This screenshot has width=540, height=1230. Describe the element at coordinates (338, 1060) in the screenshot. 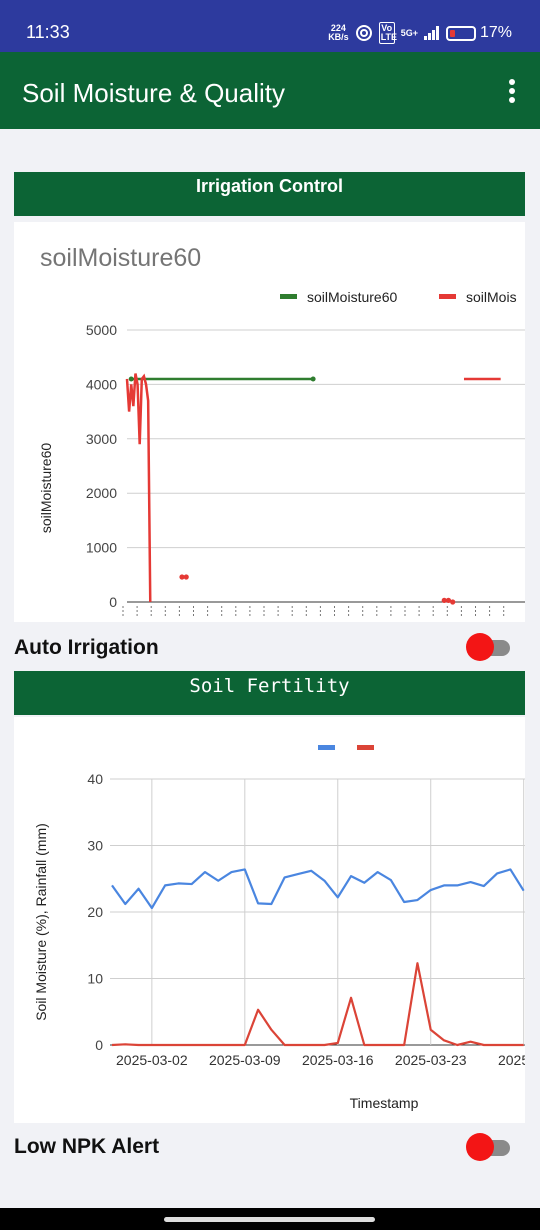

I see `x-tick-label: 2025-03-16` at that location.